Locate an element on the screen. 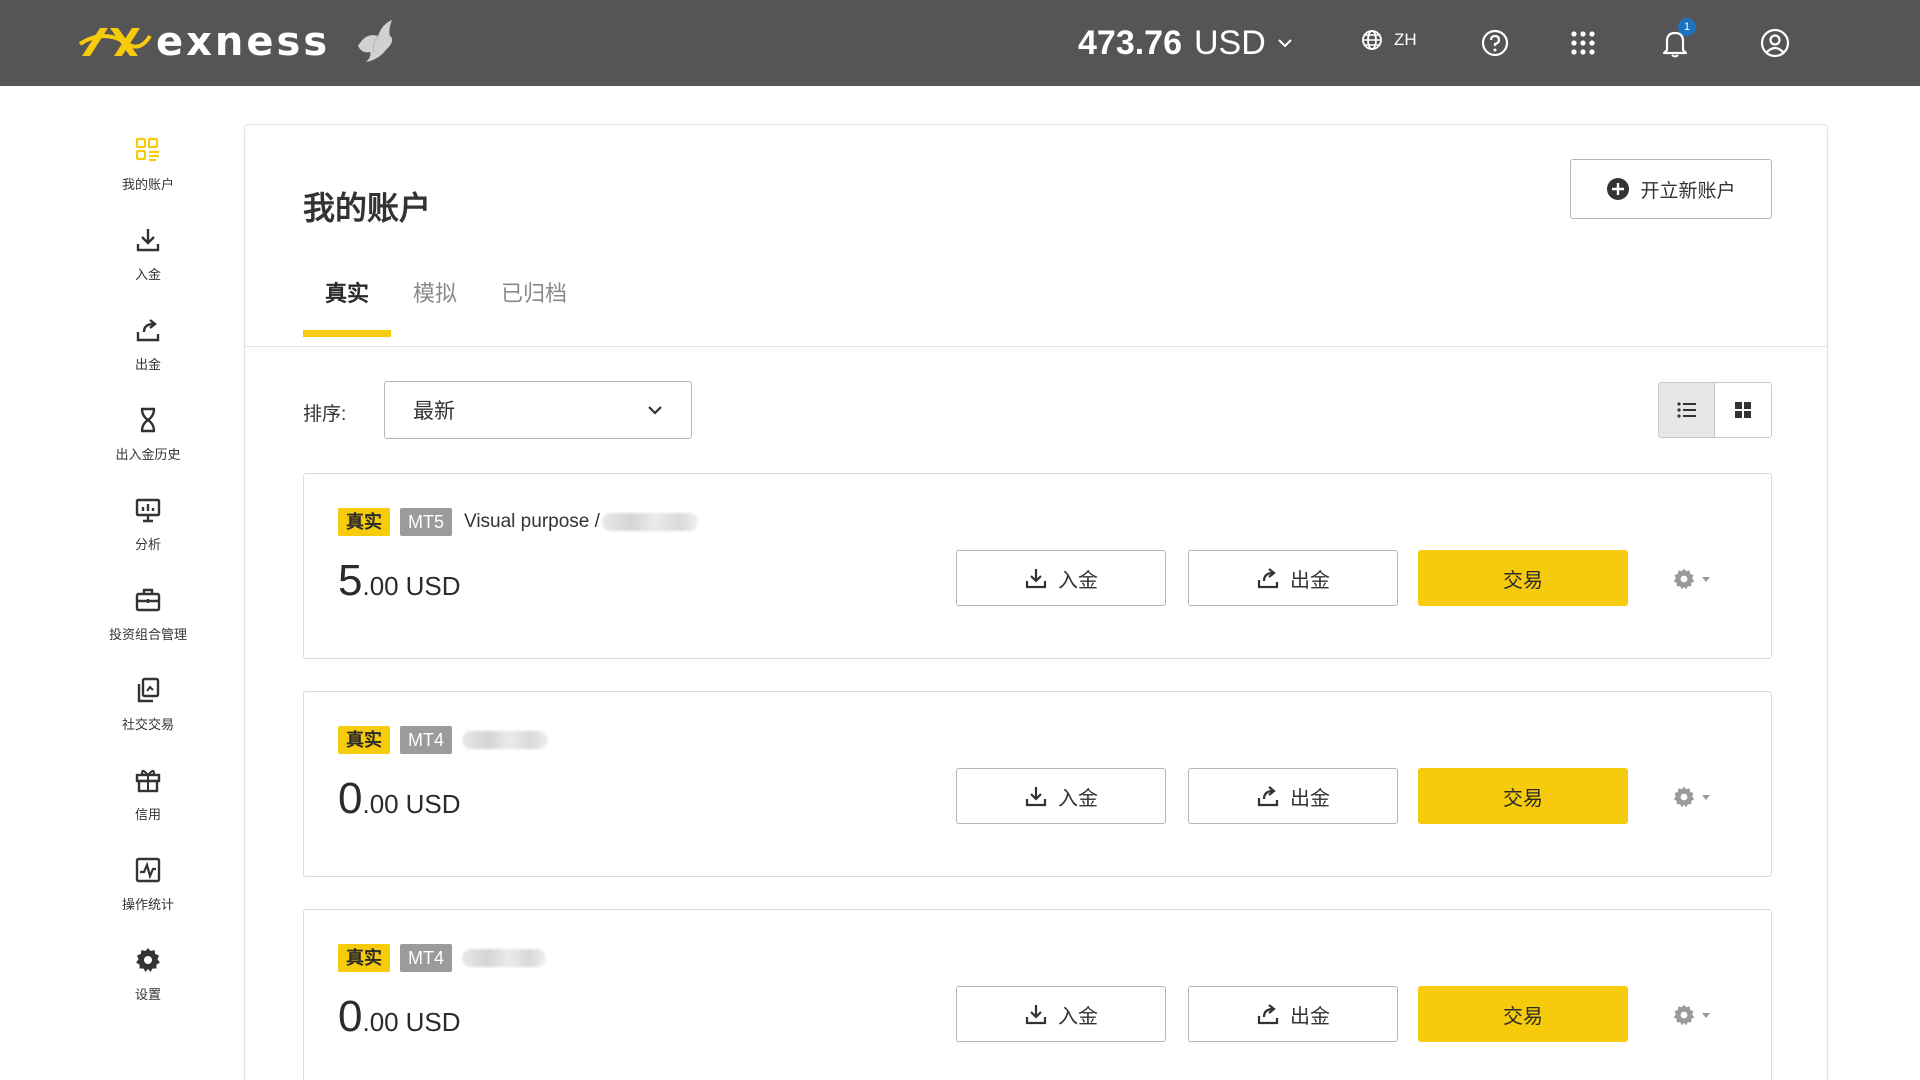 This screenshot has height=1080, width=1920. notifications-button: 1 is located at coordinates (1676, 40).